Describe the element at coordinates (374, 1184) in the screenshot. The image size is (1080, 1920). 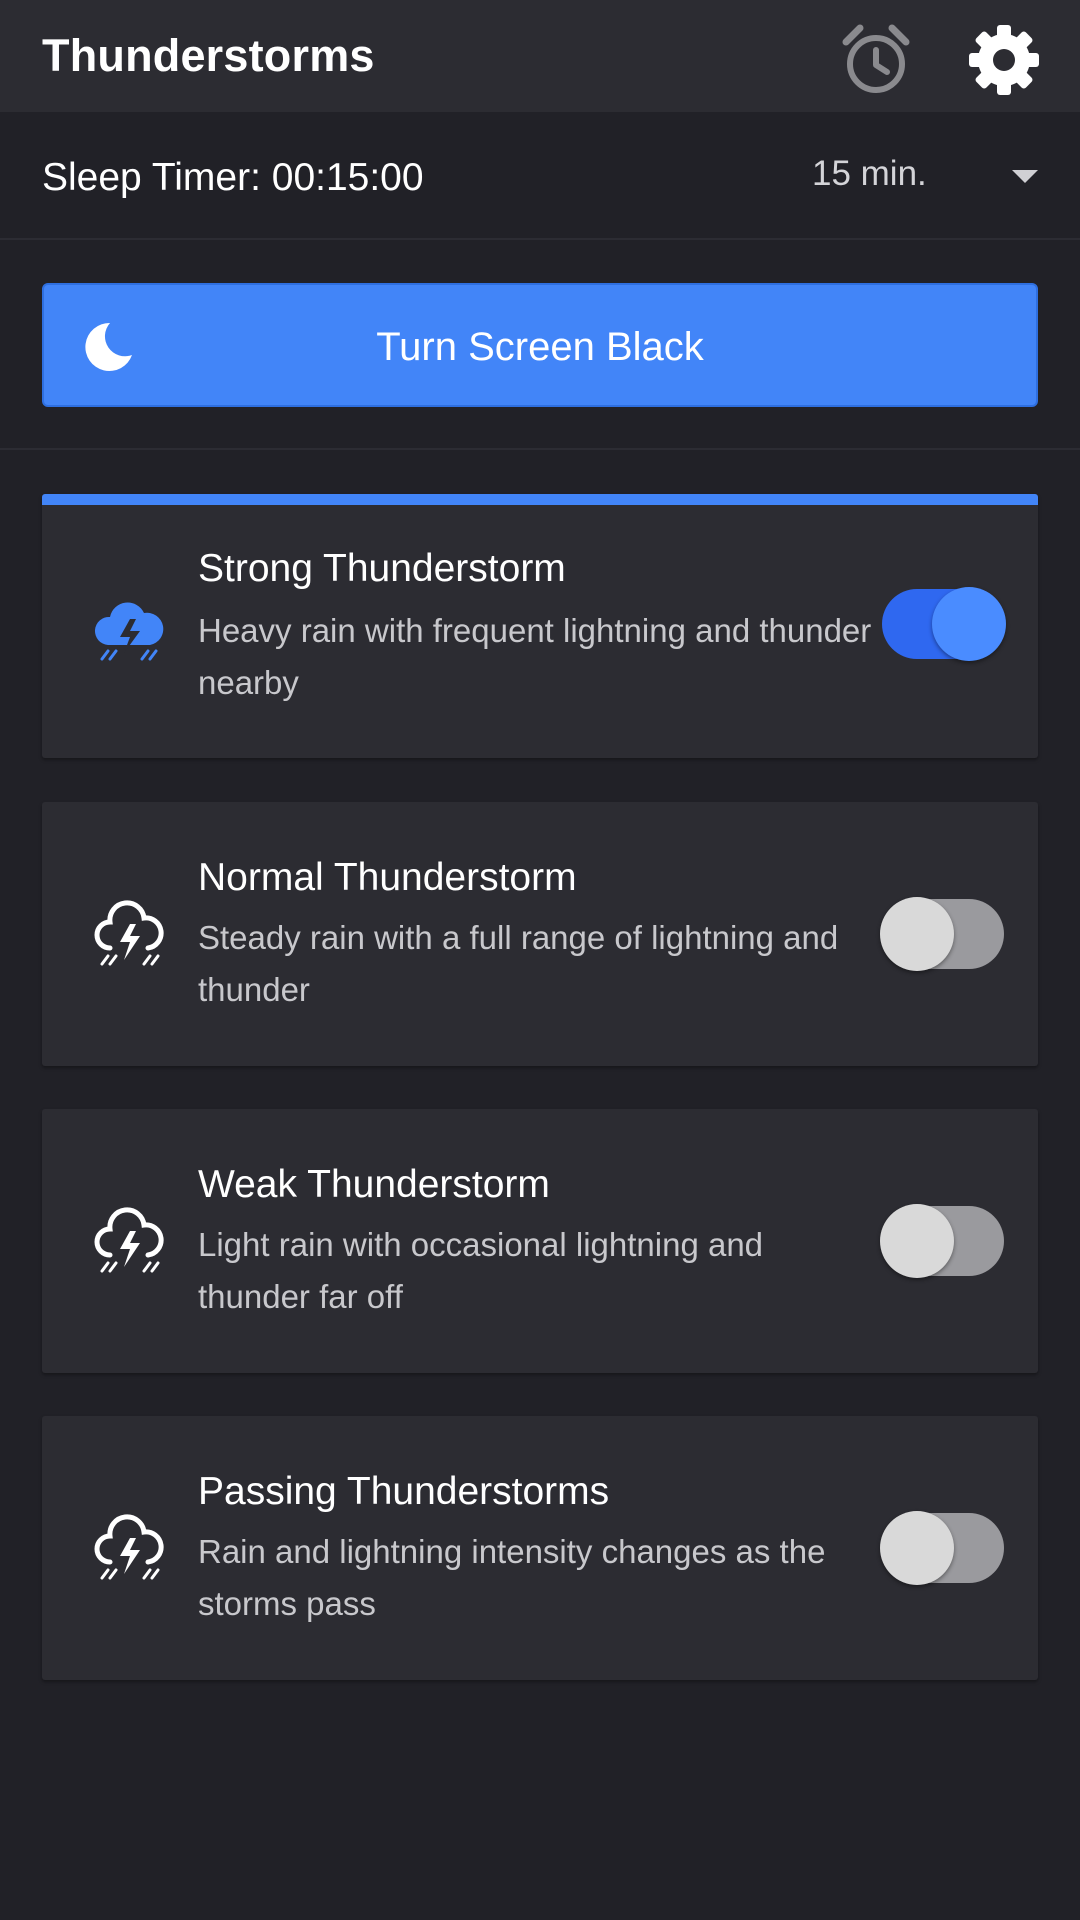
I see `sound-title: Weak Thunderstorm` at that location.